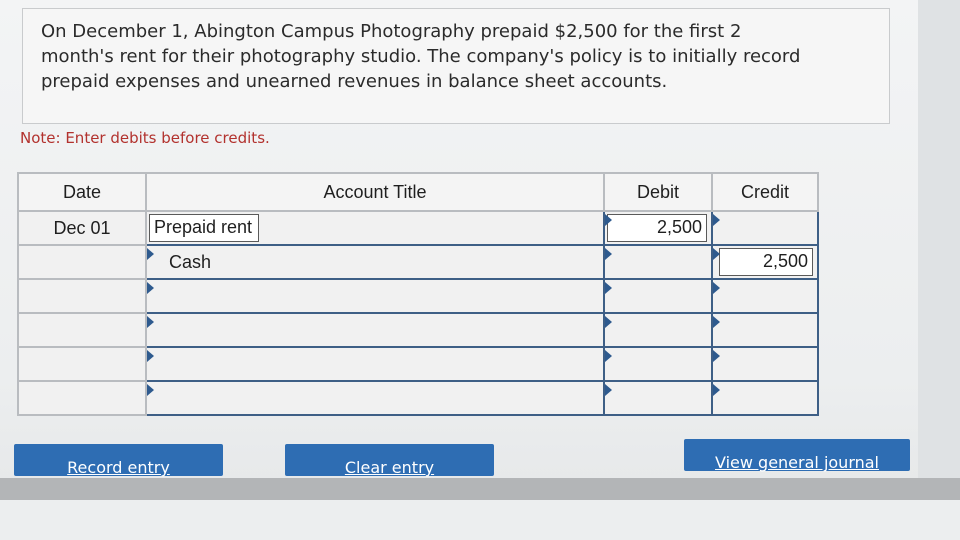  What do you see at coordinates (204, 228) in the screenshot?
I see `account-input: Prepaid rent` at bounding box center [204, 228].